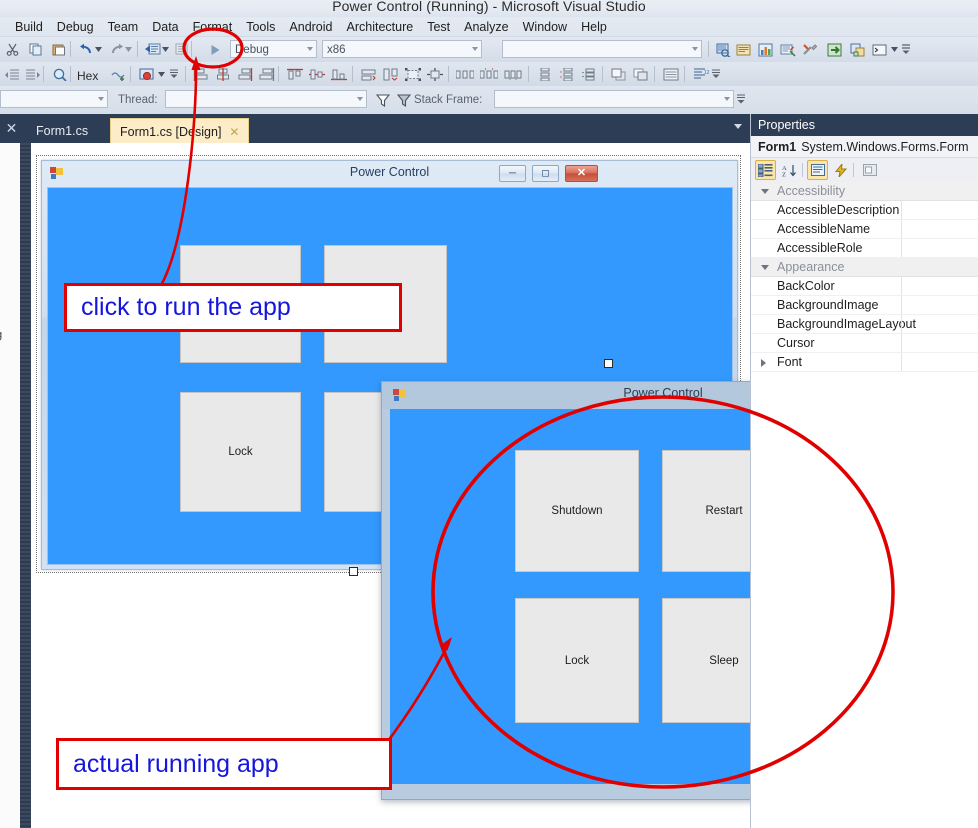  What do you see at coordinates (161, 74) in the screenshot?
I see `comment-dropdown-icon` at bounding box center [161, 74].